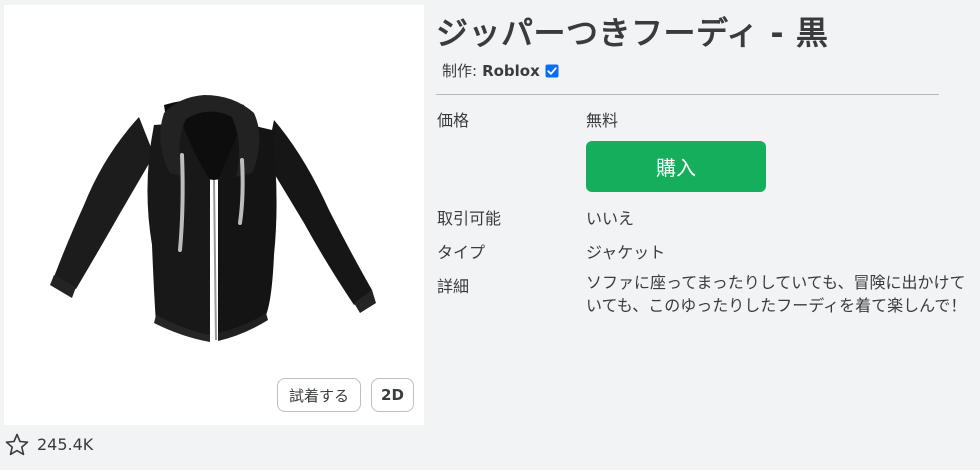 The width and height of the screenshot is (980, 470). Describe the element at coordinates (392, 395) in the screenshot. I see `view-2d-button: 2D` at that location.